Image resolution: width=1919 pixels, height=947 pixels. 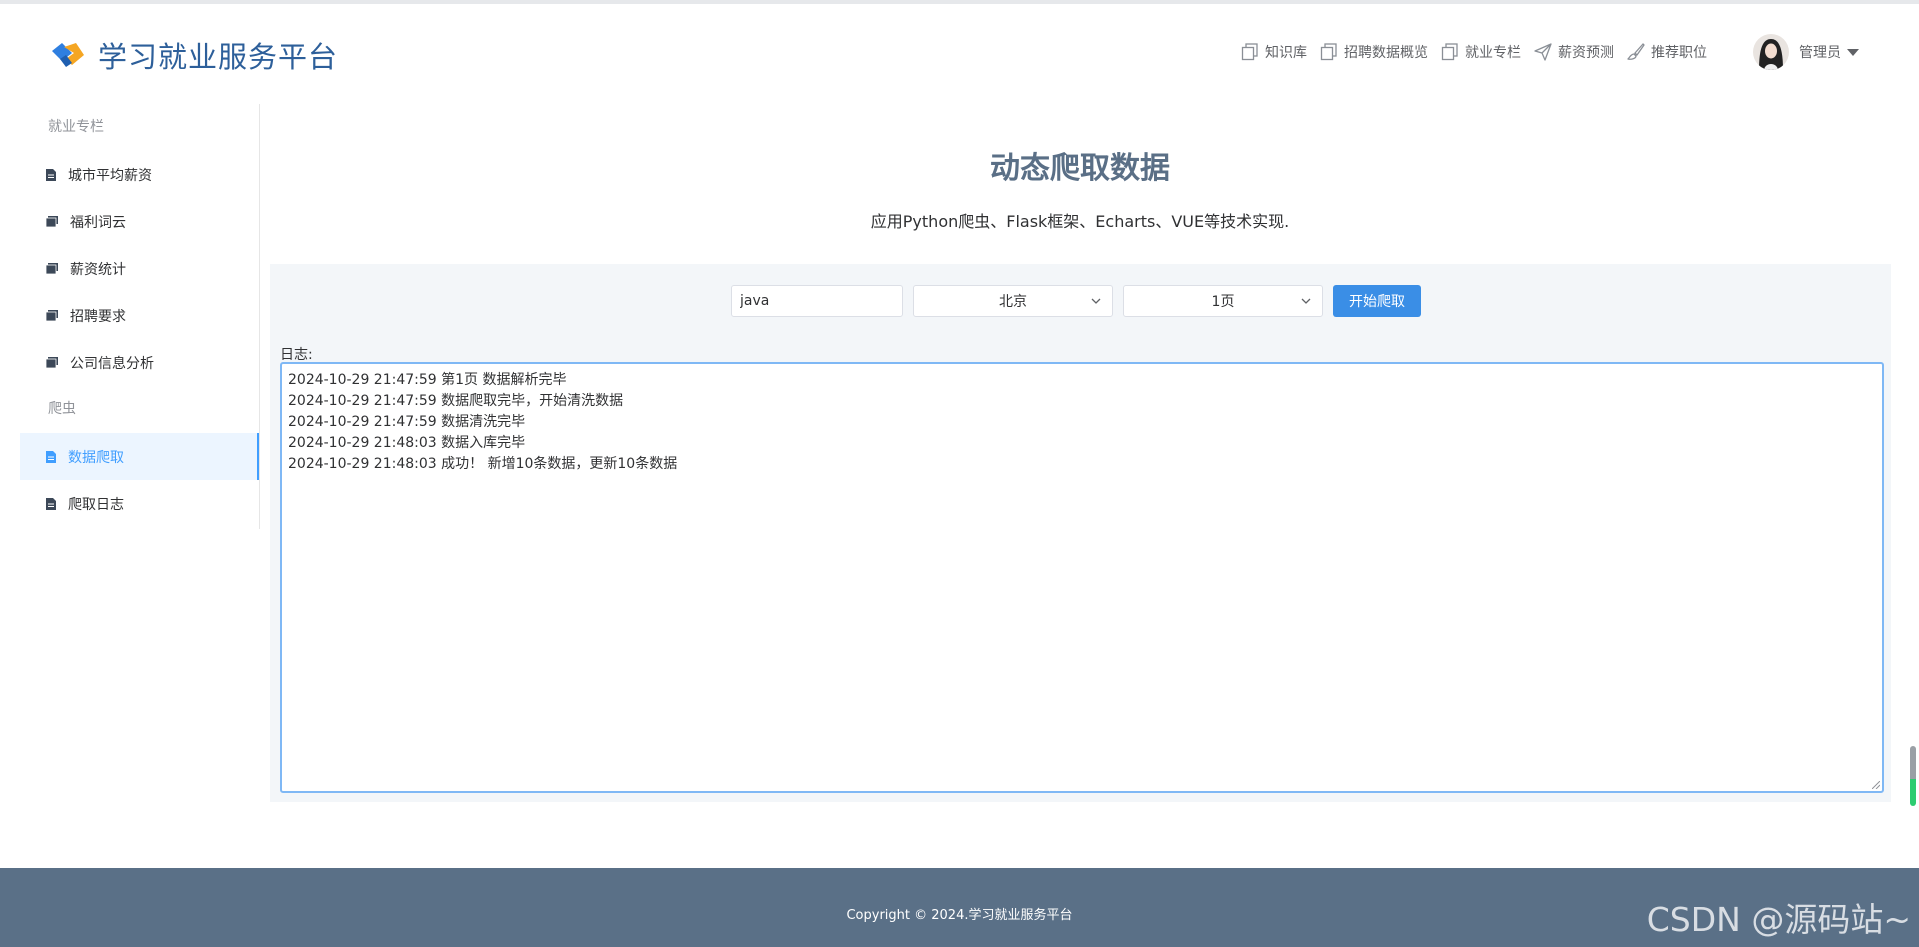 What do you see at coordinates (483, 464) in the screenshot?
I see `log-line: 2024-10-29 21:48:03 成功！ 新增10条数据，更新10条数据` at bounding box center [483, 464].